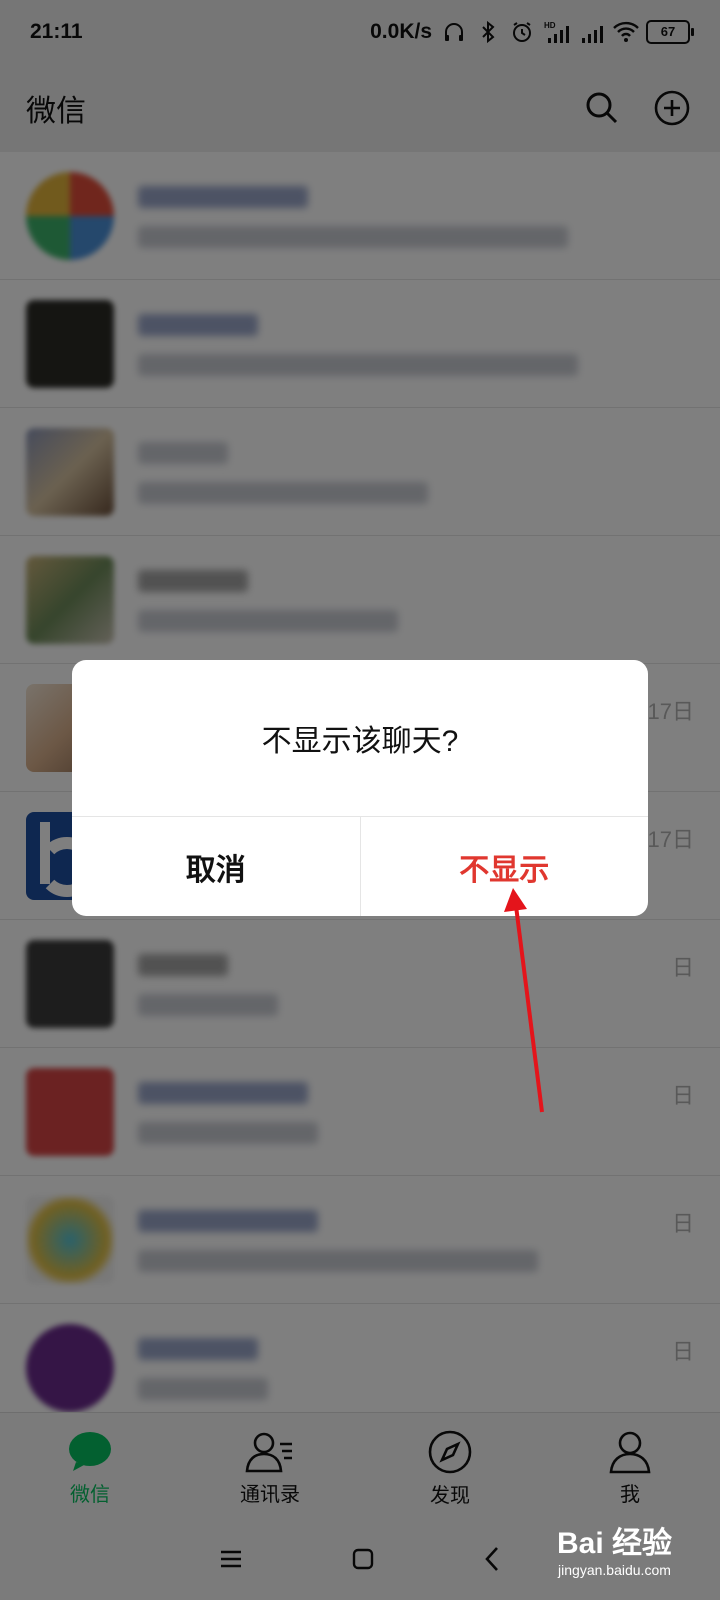 This screenshot has height=1600, width=720. I want to click on watermark: Bai 经验 jingyan.baidu.com, so click(614, 1548).